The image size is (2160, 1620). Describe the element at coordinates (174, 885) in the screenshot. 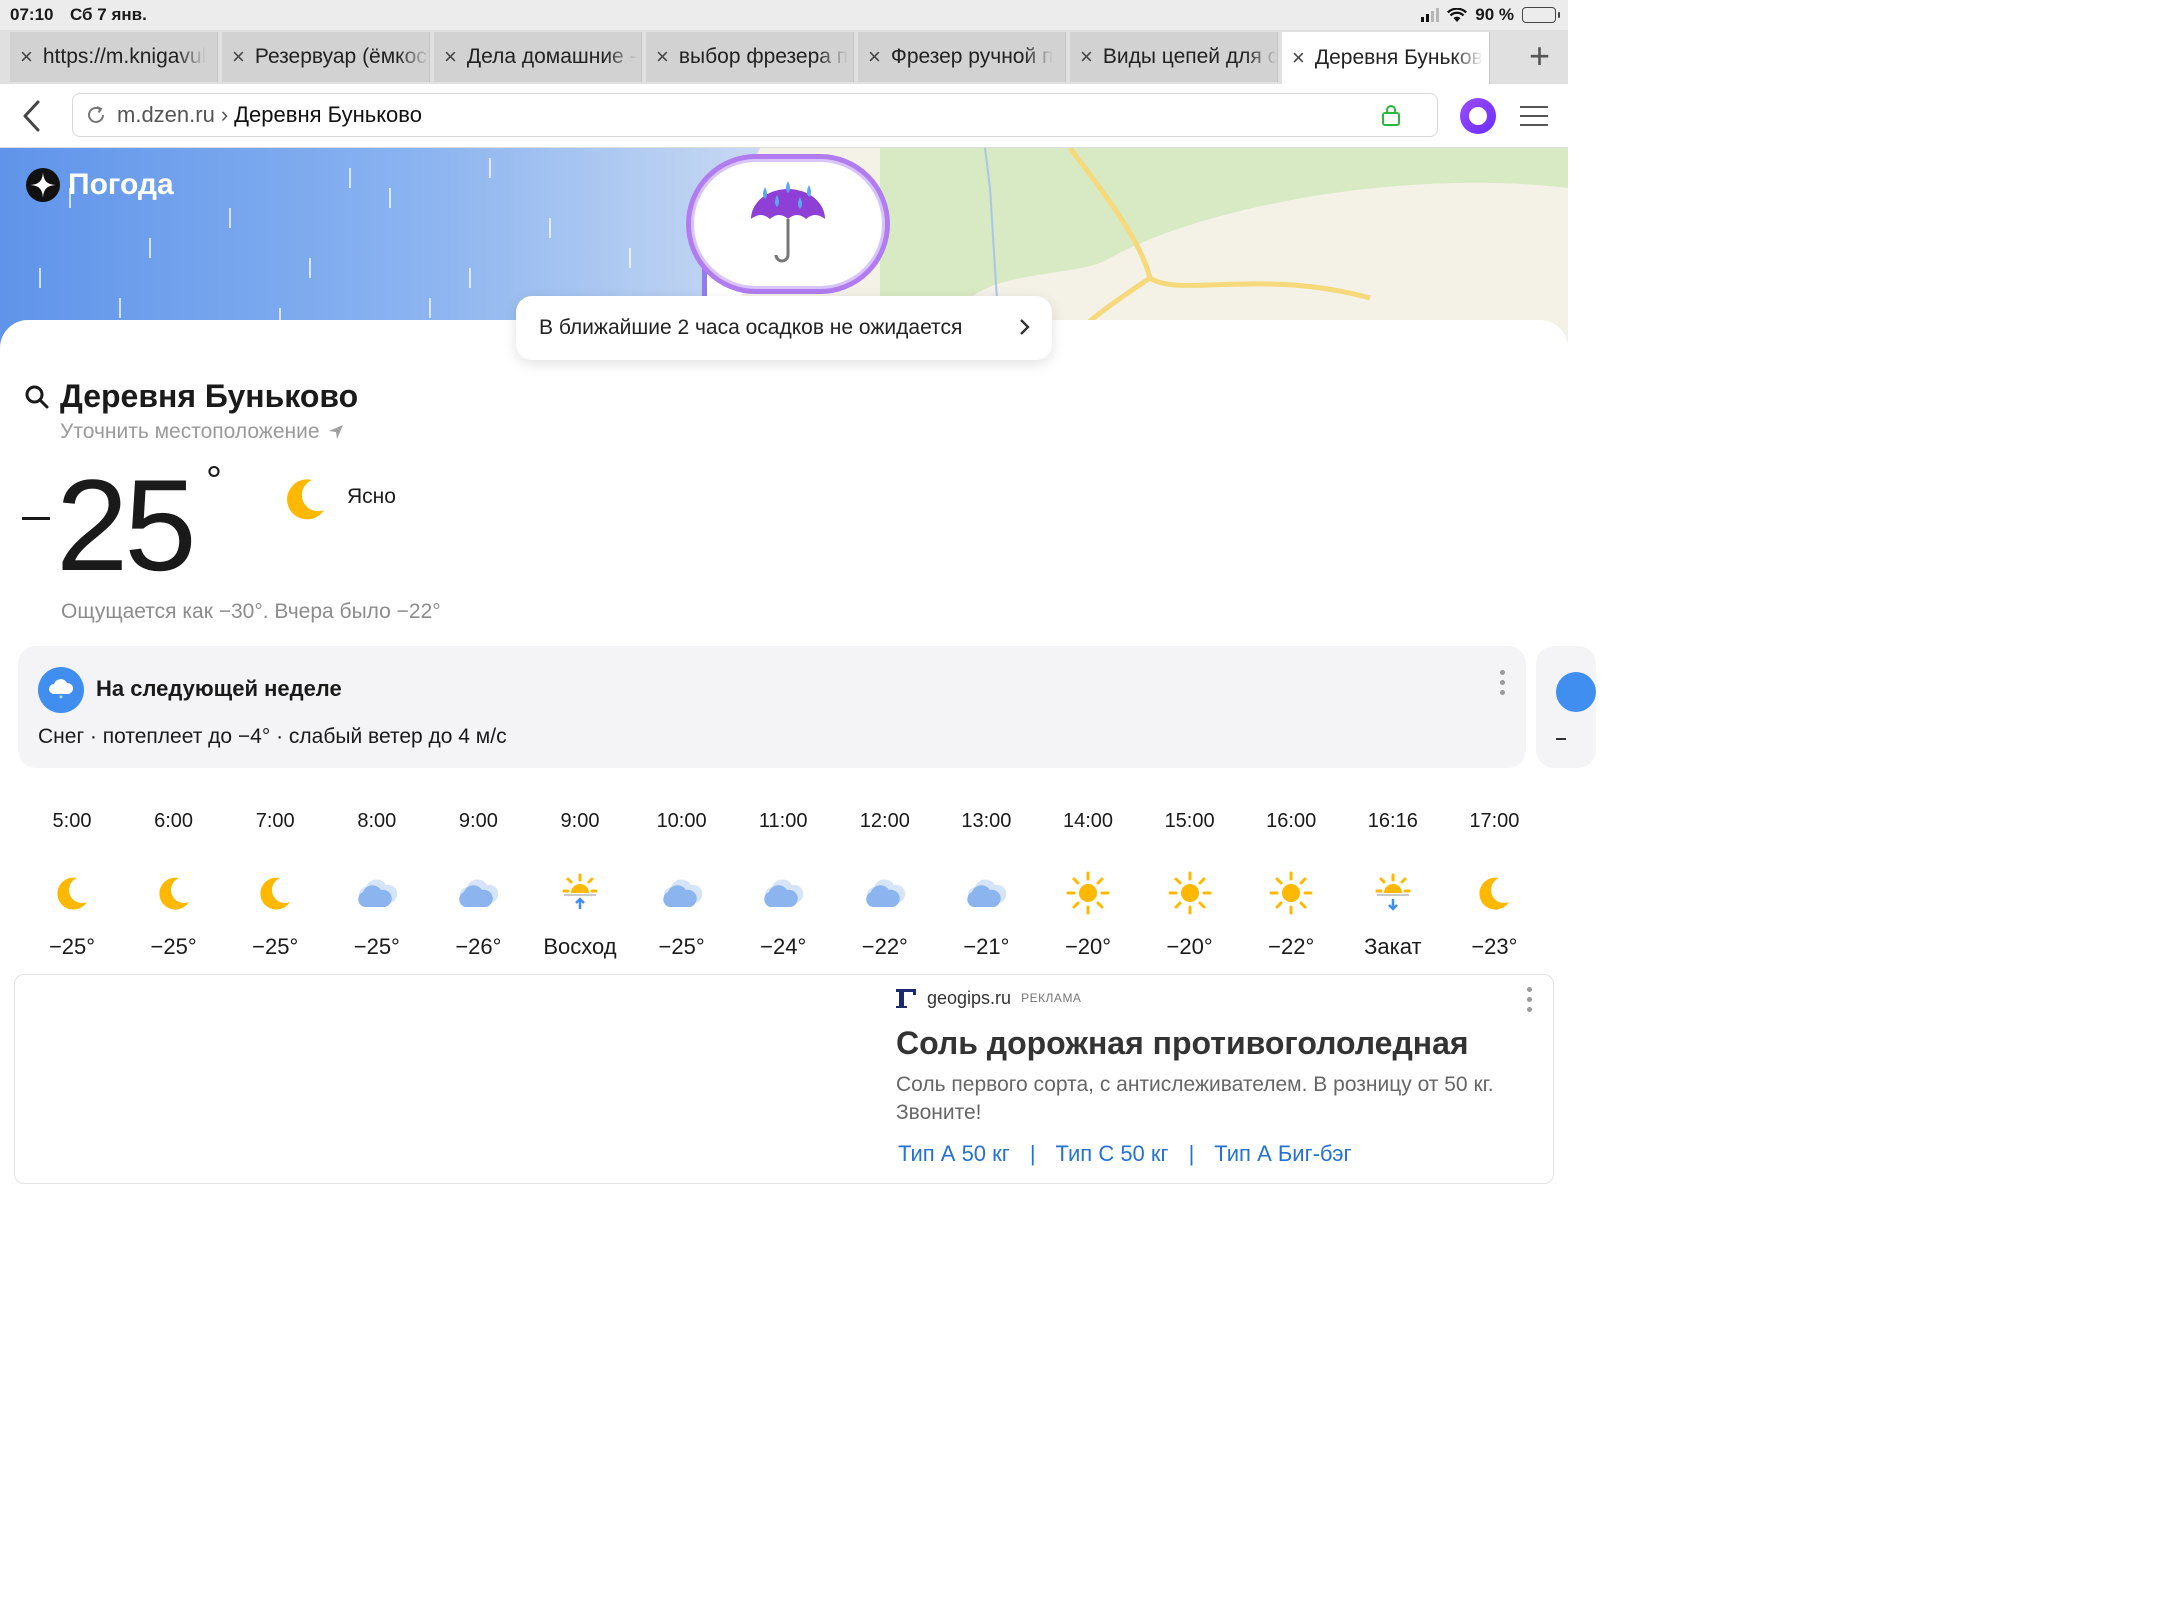

I see `hour-item: 6:00 −25°` at that location.